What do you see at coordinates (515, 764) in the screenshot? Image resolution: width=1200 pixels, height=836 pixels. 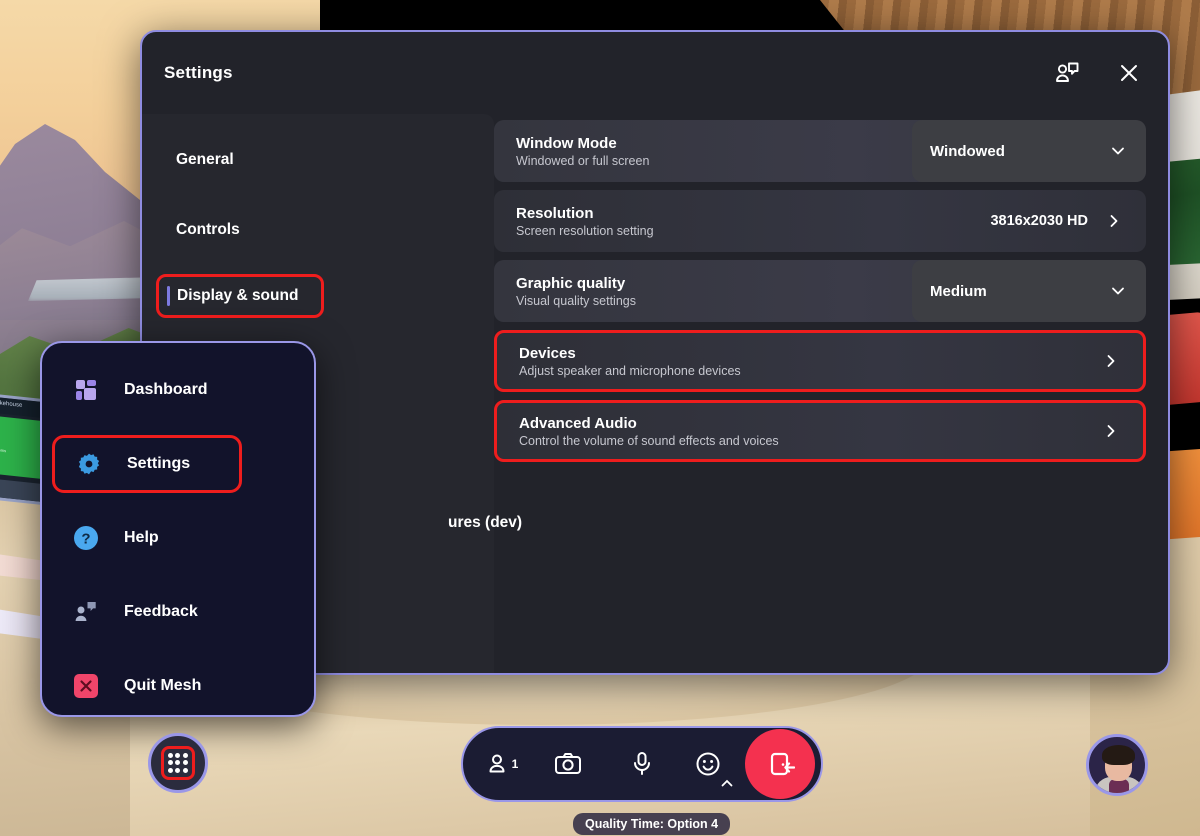 I see `participants-count: 1` at bounding box center [515, 764].